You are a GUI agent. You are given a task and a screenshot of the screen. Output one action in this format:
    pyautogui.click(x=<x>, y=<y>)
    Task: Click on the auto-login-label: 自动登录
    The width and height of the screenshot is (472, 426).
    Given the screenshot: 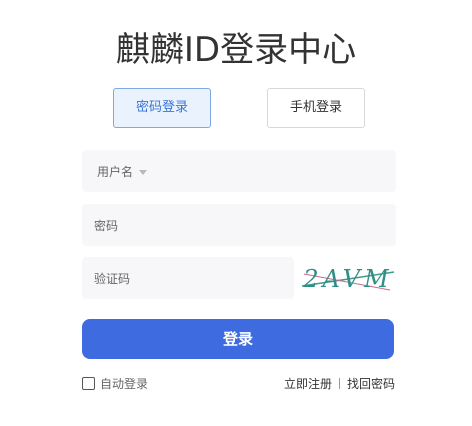 What is the action you would take?
    pyautogui.click(x=124, y=384)
    